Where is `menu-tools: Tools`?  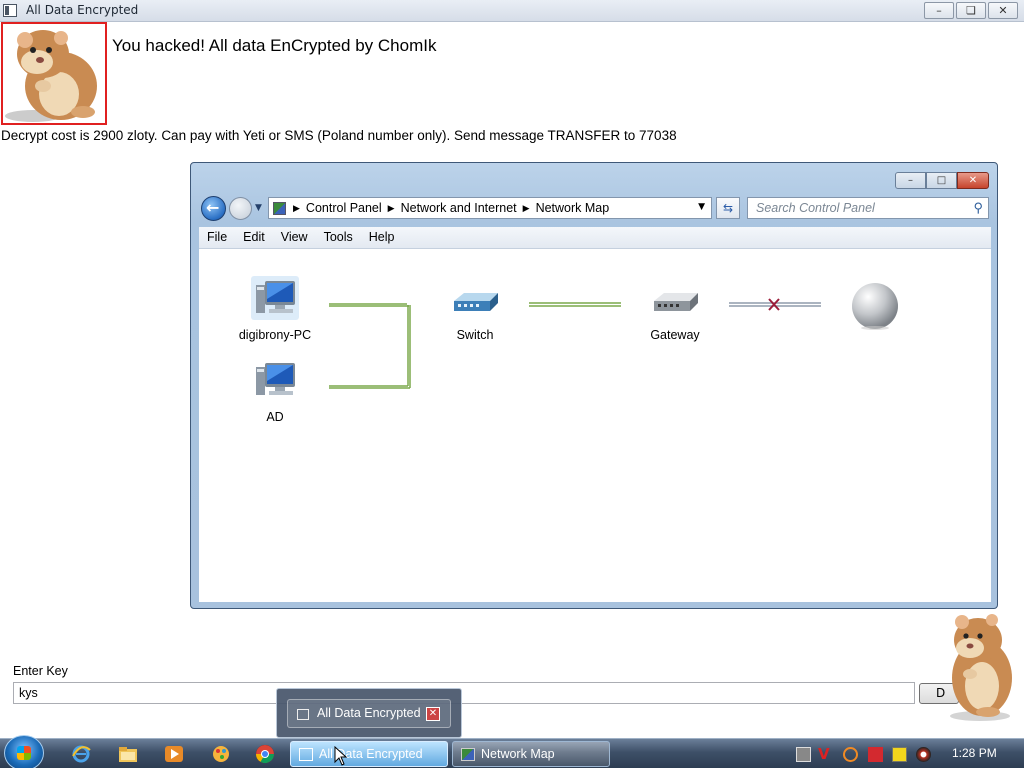
menu-tools: Tools is located at coordinates (338, 237).